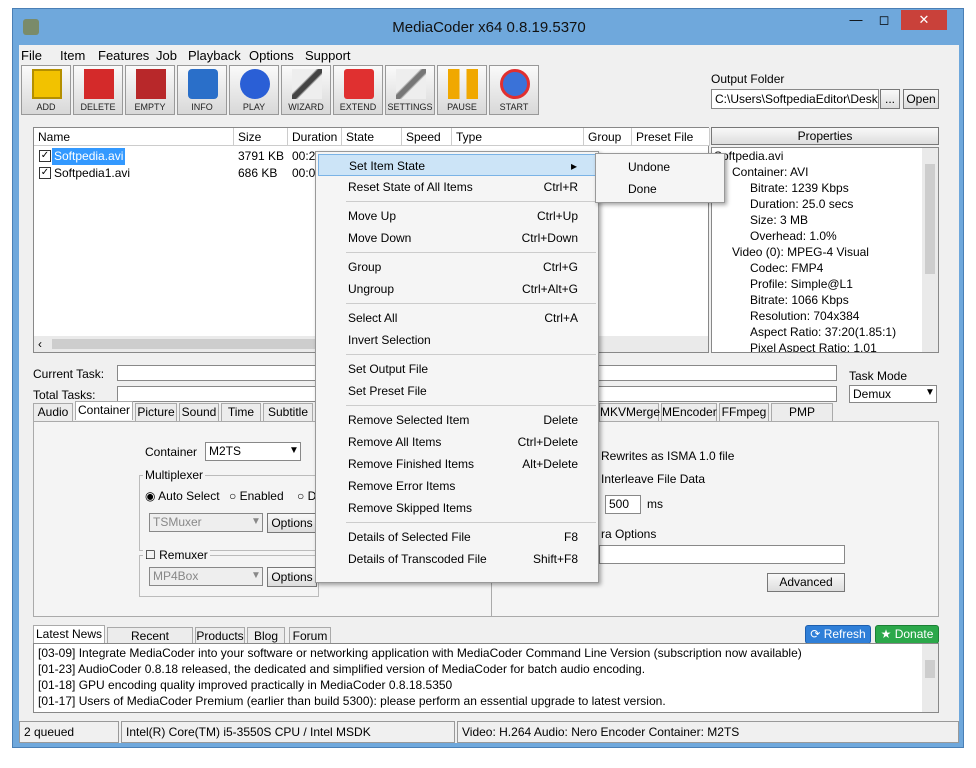 The width and height of the screenshot is (976, 768). What do you see at coordinates (793, 236) in the screenshot?
I see `tree-item: Overhead: 1.0%` at bounding box center [793, 236].